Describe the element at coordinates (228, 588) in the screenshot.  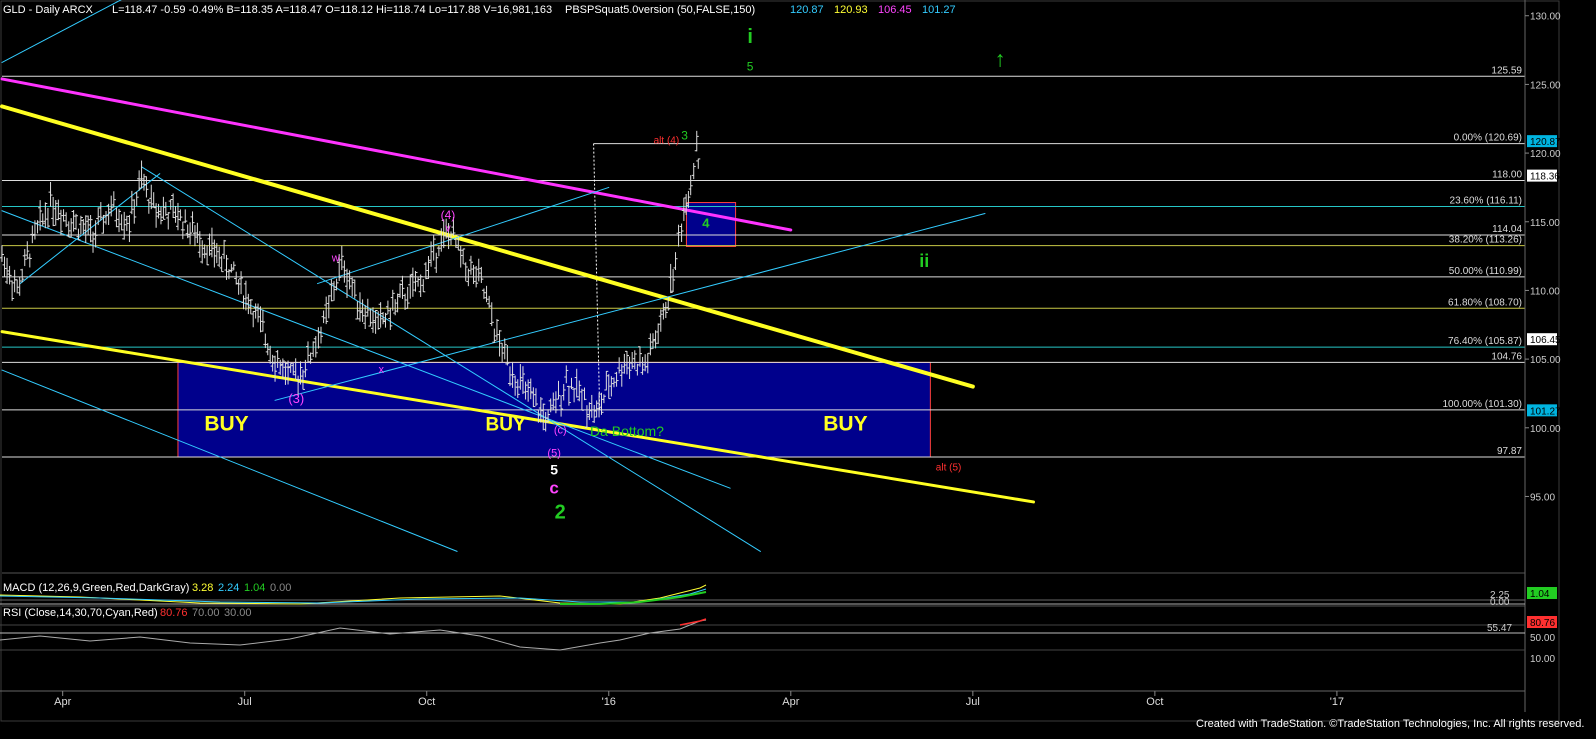
I see `macd-value-1: 2.24` at that location.